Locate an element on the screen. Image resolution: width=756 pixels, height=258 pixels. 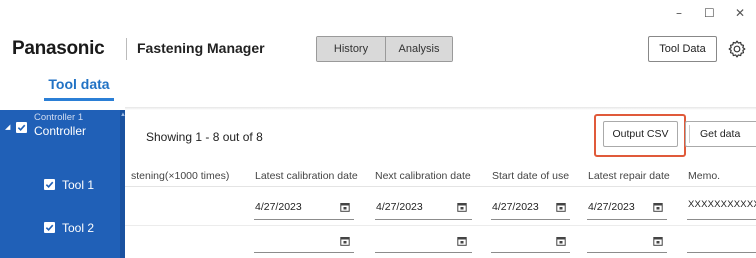
sidebar-item-tool-1: Tool 1 is located at coordinates (78, 185).